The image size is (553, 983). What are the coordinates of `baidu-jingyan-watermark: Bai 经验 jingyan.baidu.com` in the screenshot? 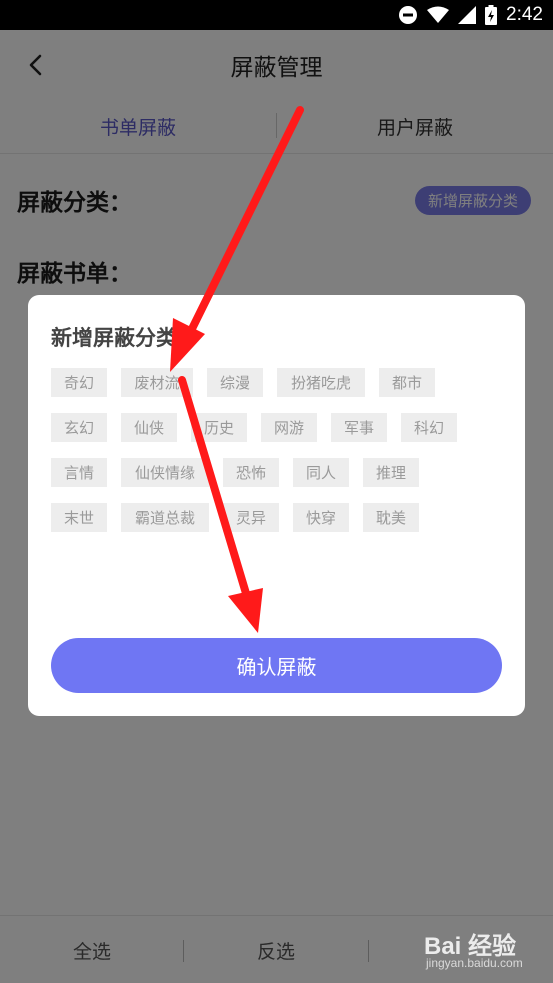 It's located at (485, 948).